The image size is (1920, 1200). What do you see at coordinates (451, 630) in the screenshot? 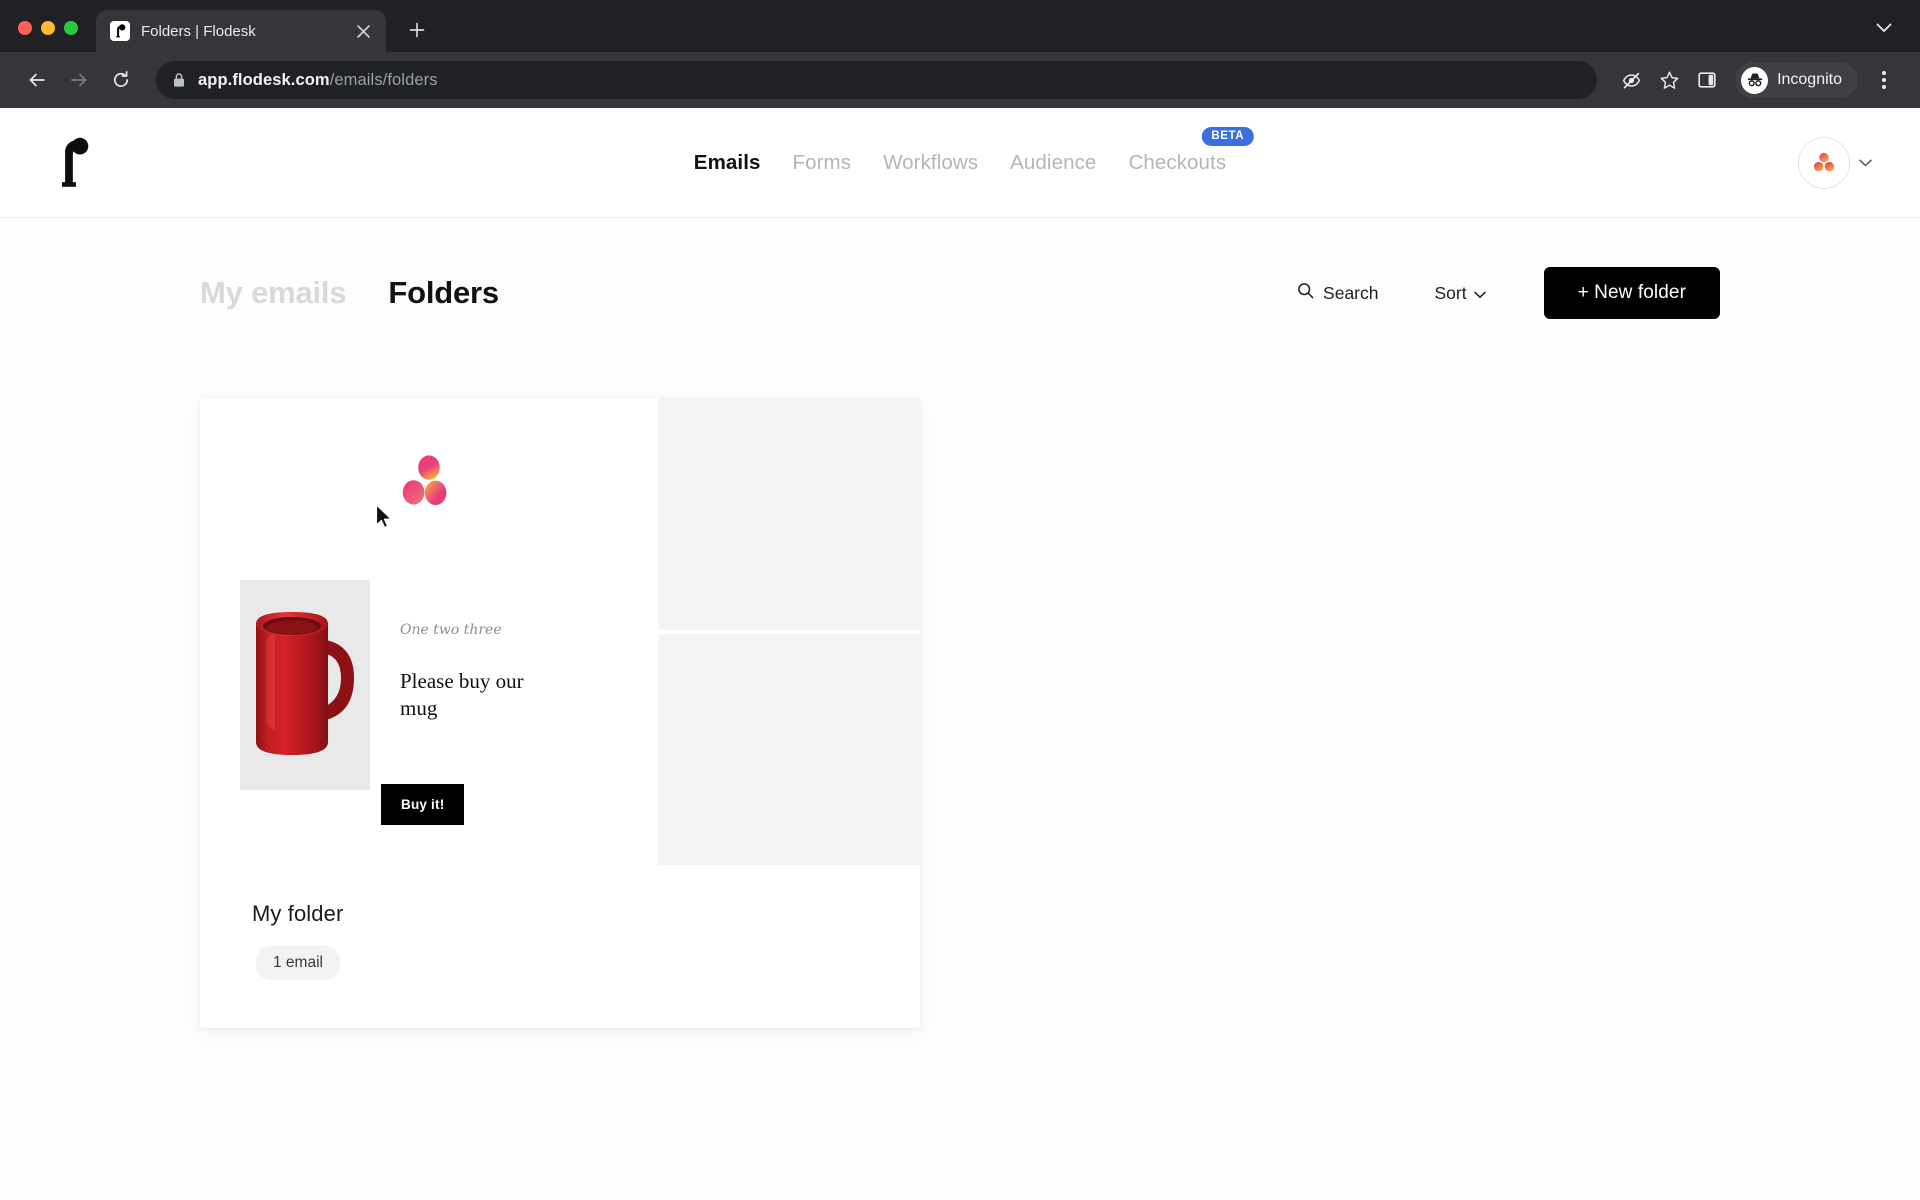
I see `preview-script-text: One two three` at bounding box center [451, 630].